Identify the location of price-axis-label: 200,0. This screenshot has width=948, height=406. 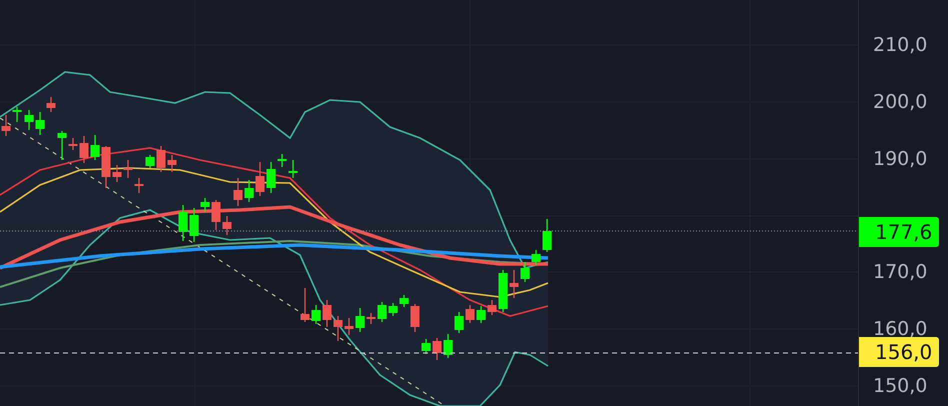
(900, 102).